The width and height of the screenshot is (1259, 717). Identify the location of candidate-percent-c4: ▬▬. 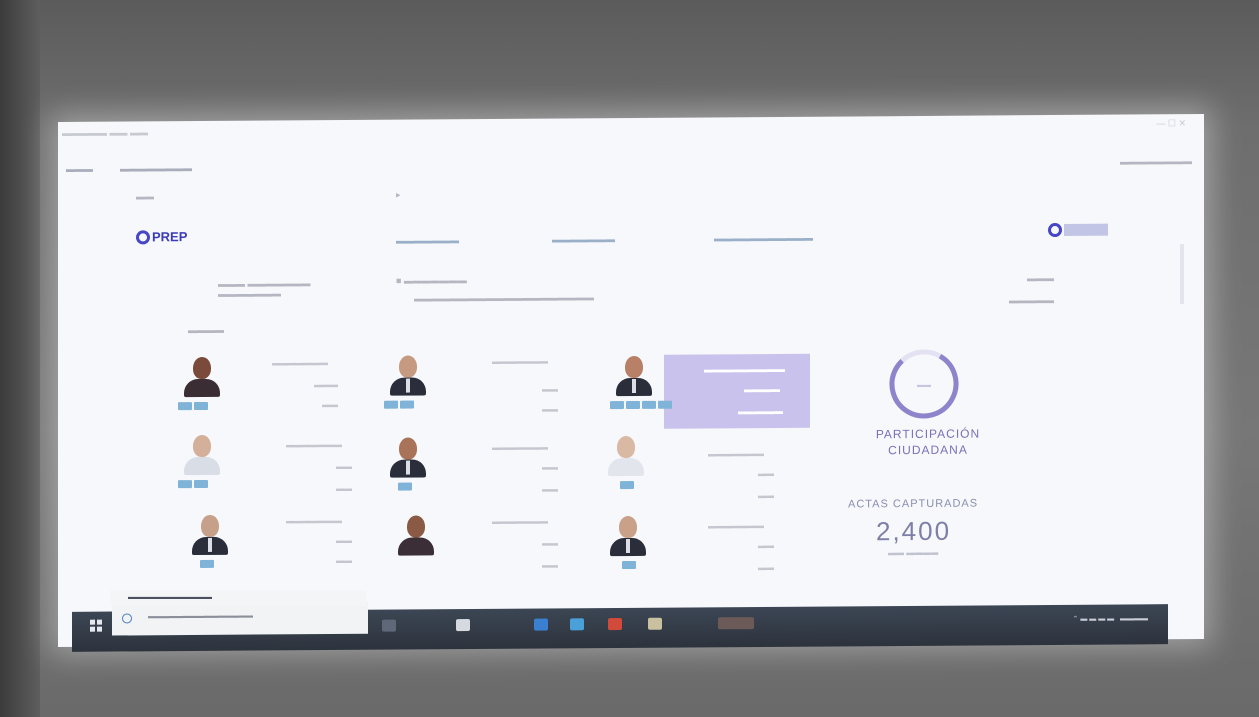
(344, 488).